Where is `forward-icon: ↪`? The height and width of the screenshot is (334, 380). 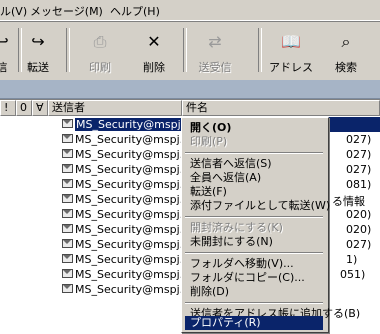
forward-icon: ↪ is located at coordinates (38, 41).